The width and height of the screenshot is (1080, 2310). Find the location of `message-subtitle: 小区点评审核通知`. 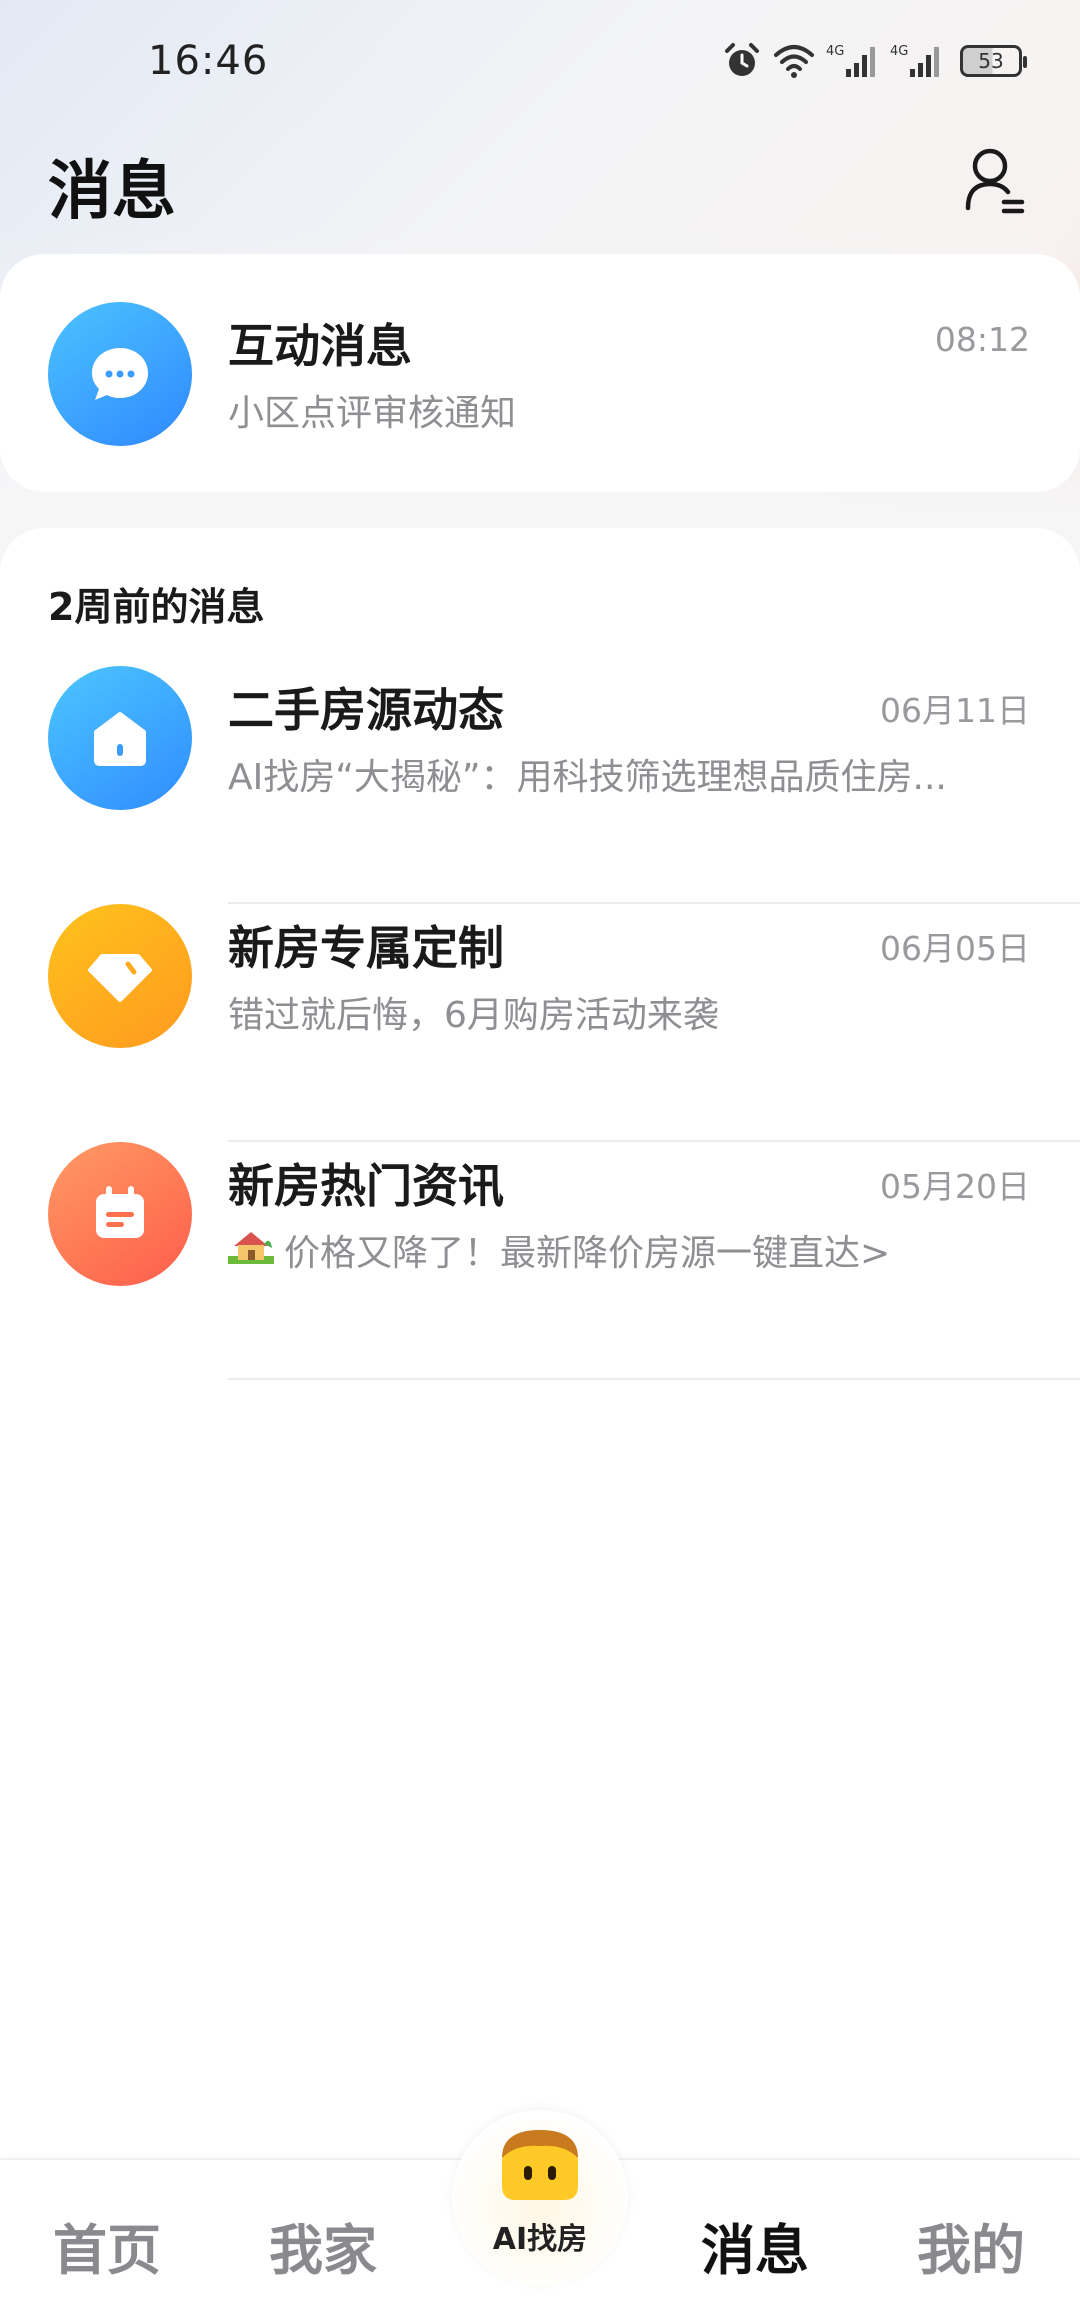

message-subtitle: 小区点评审核通知 is located at coordinates (372, 413).